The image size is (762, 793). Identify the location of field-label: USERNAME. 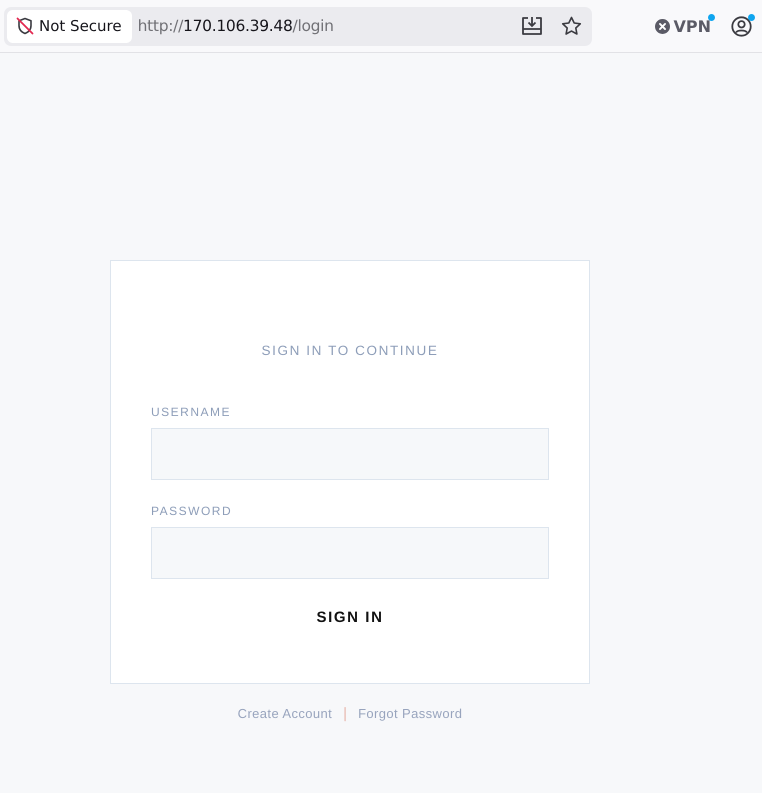
(191, 412).